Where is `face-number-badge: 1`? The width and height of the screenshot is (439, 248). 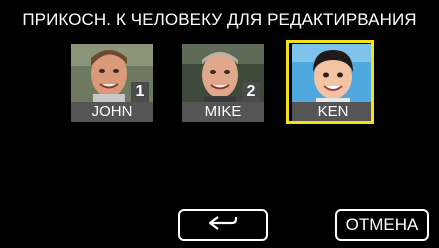
face-number-badge: 1 is located at coordinates (140, 92).